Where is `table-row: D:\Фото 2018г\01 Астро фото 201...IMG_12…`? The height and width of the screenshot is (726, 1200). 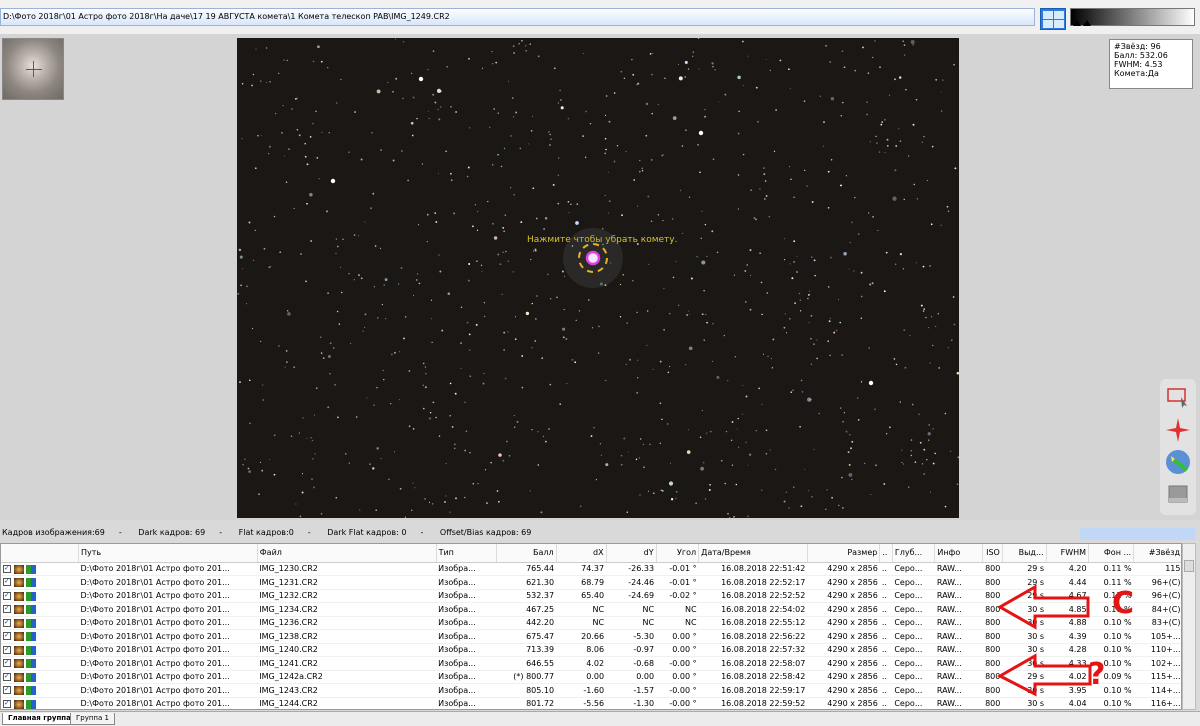 table-row: D:\Фото 2018г\01 Астро фото 201...IMG_12… is located at coordinates (591, 569).